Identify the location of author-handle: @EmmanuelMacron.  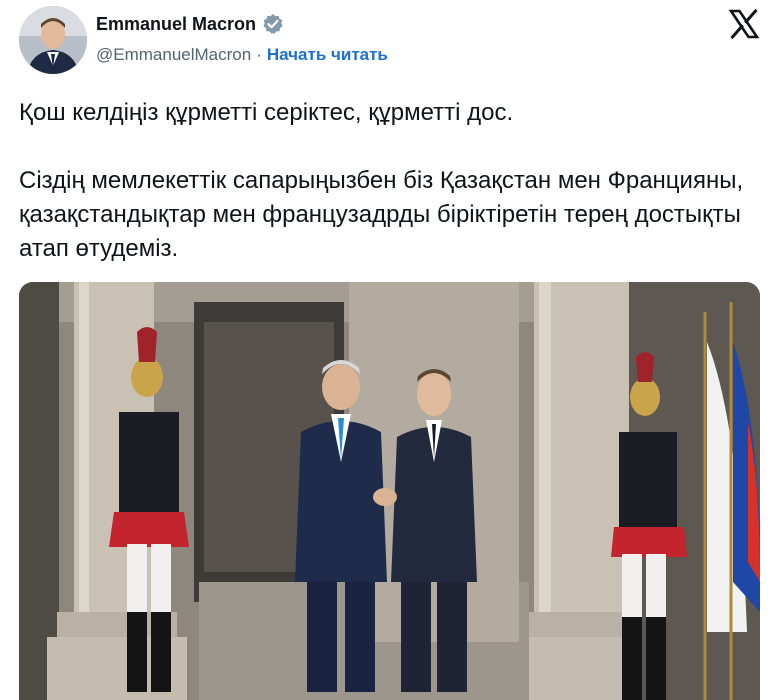
(173, 55).